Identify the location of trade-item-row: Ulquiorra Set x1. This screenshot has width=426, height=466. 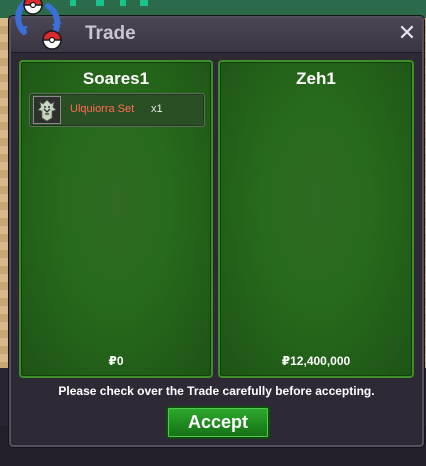
(117, 110).